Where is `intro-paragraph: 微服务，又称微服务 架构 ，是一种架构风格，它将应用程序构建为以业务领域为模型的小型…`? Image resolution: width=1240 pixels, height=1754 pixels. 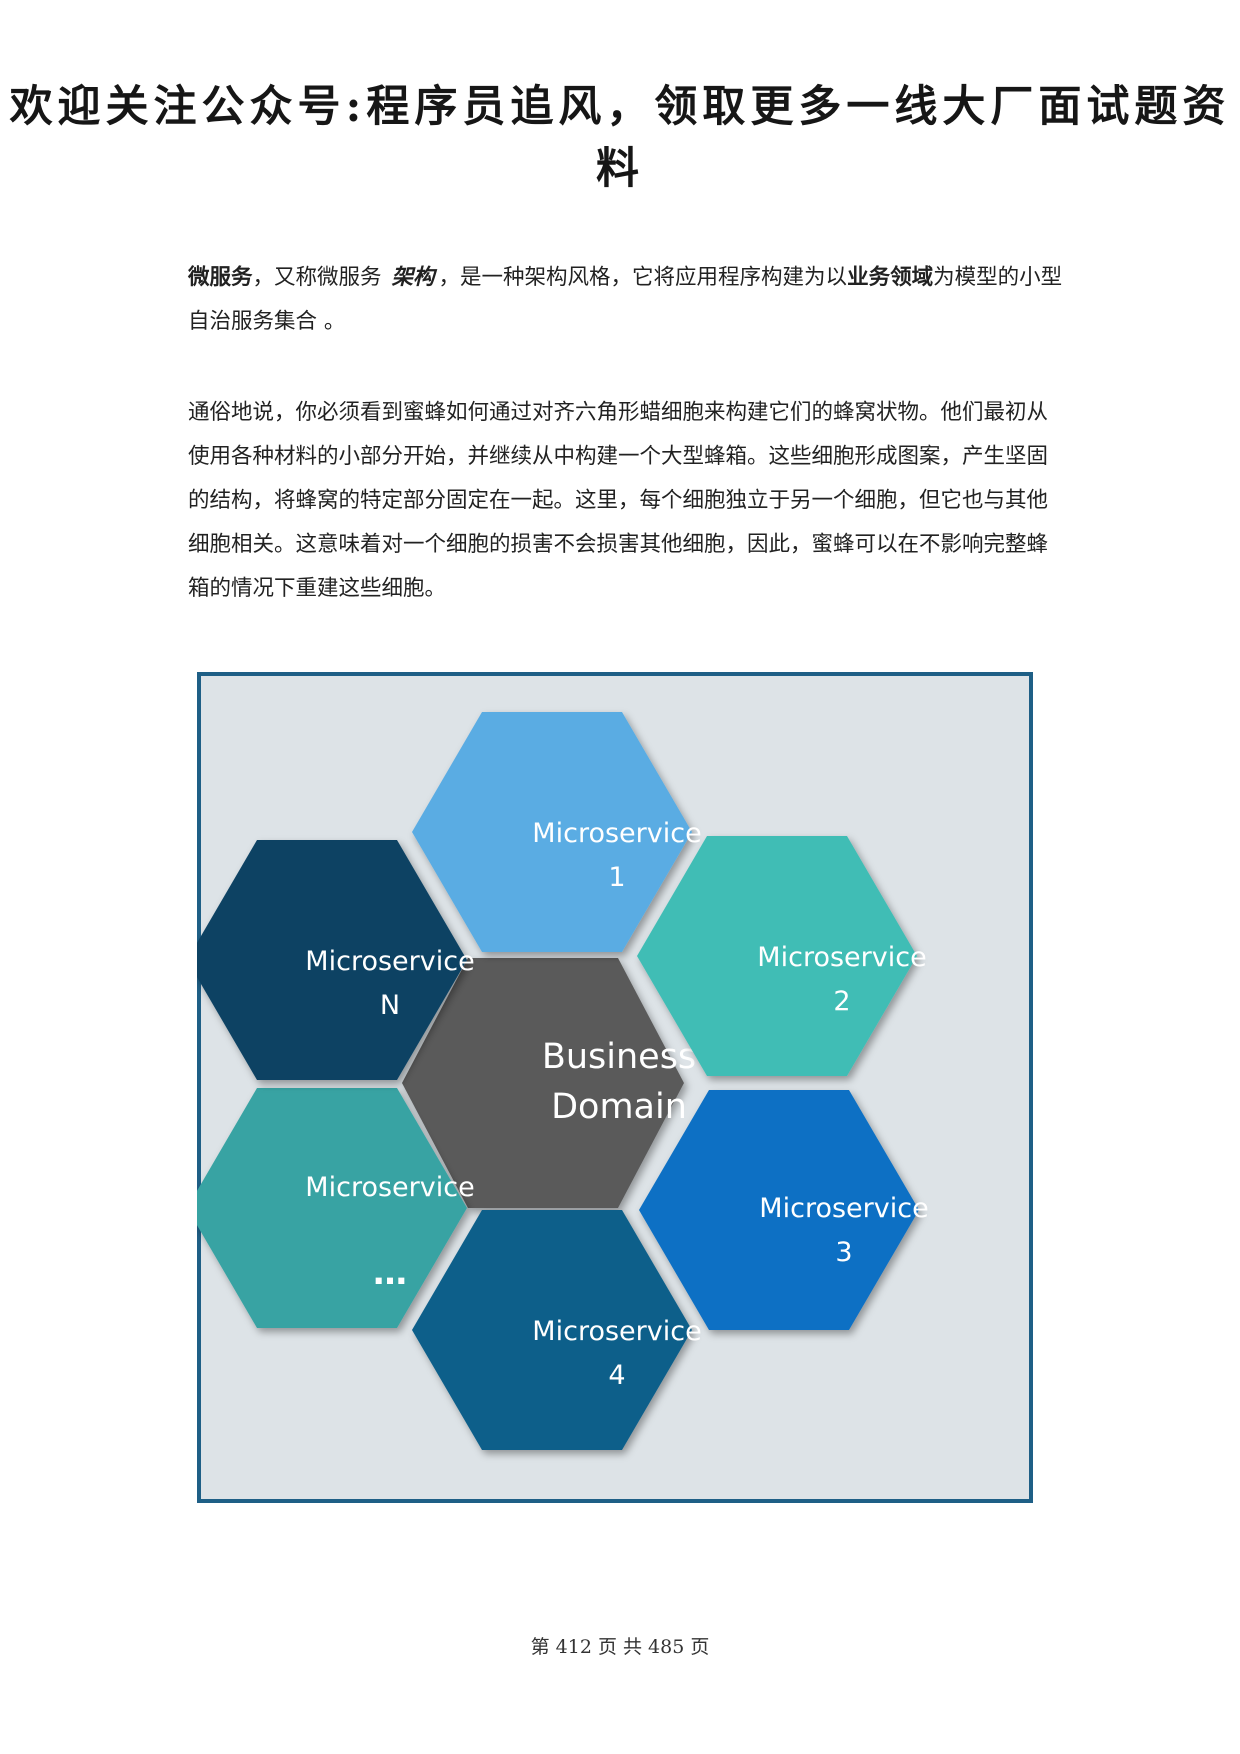
intro-paragraph: 微服务，又称微服务 架构 ，是一种架构风格，它将应用程序构建为以业务领域为模型的小型… is located at coordinates (628, 300).